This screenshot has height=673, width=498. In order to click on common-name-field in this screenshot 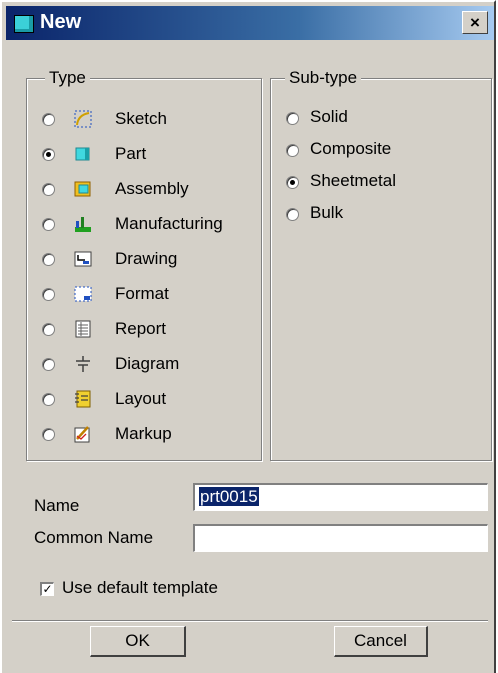, I will do `click(340, 538)`.